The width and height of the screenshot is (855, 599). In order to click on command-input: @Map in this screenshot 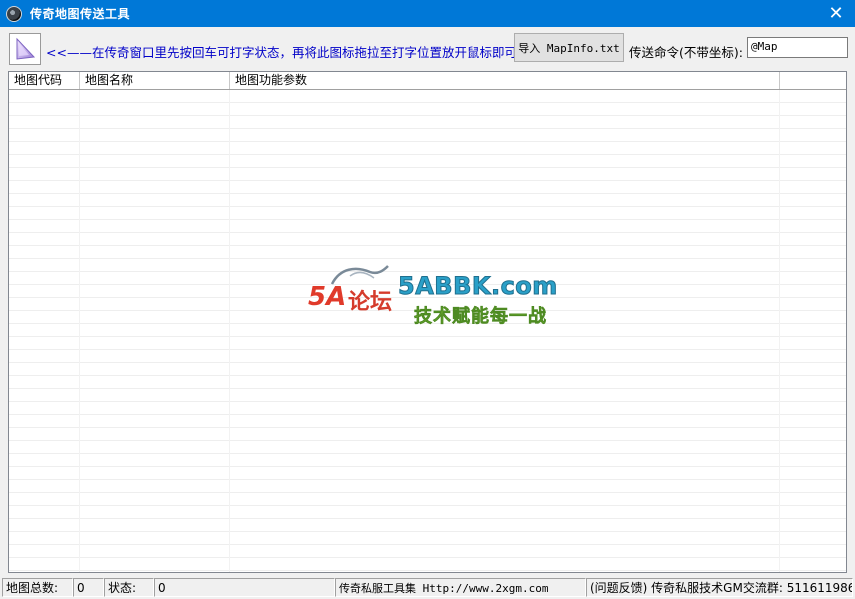, I will do `click(797, 47)`.